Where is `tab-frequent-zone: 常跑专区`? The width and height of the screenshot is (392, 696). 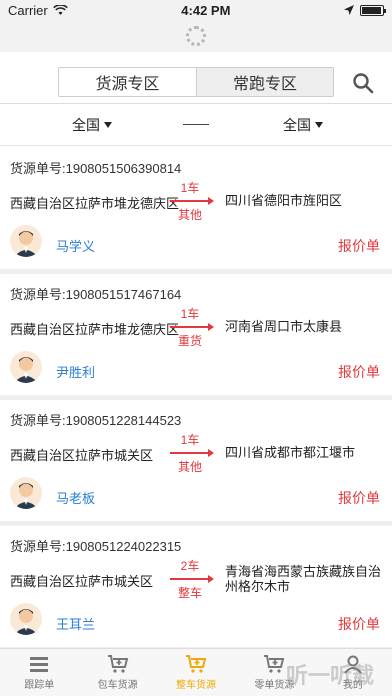
tab-frequent-zone: 常跑专区 is located at coordinates (264, 81).